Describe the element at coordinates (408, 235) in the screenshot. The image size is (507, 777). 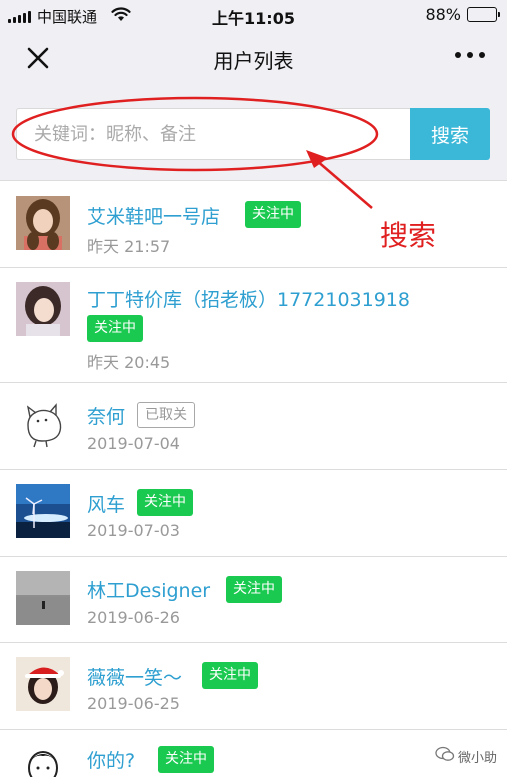
I see `annotation-label: 搜索` at that location.